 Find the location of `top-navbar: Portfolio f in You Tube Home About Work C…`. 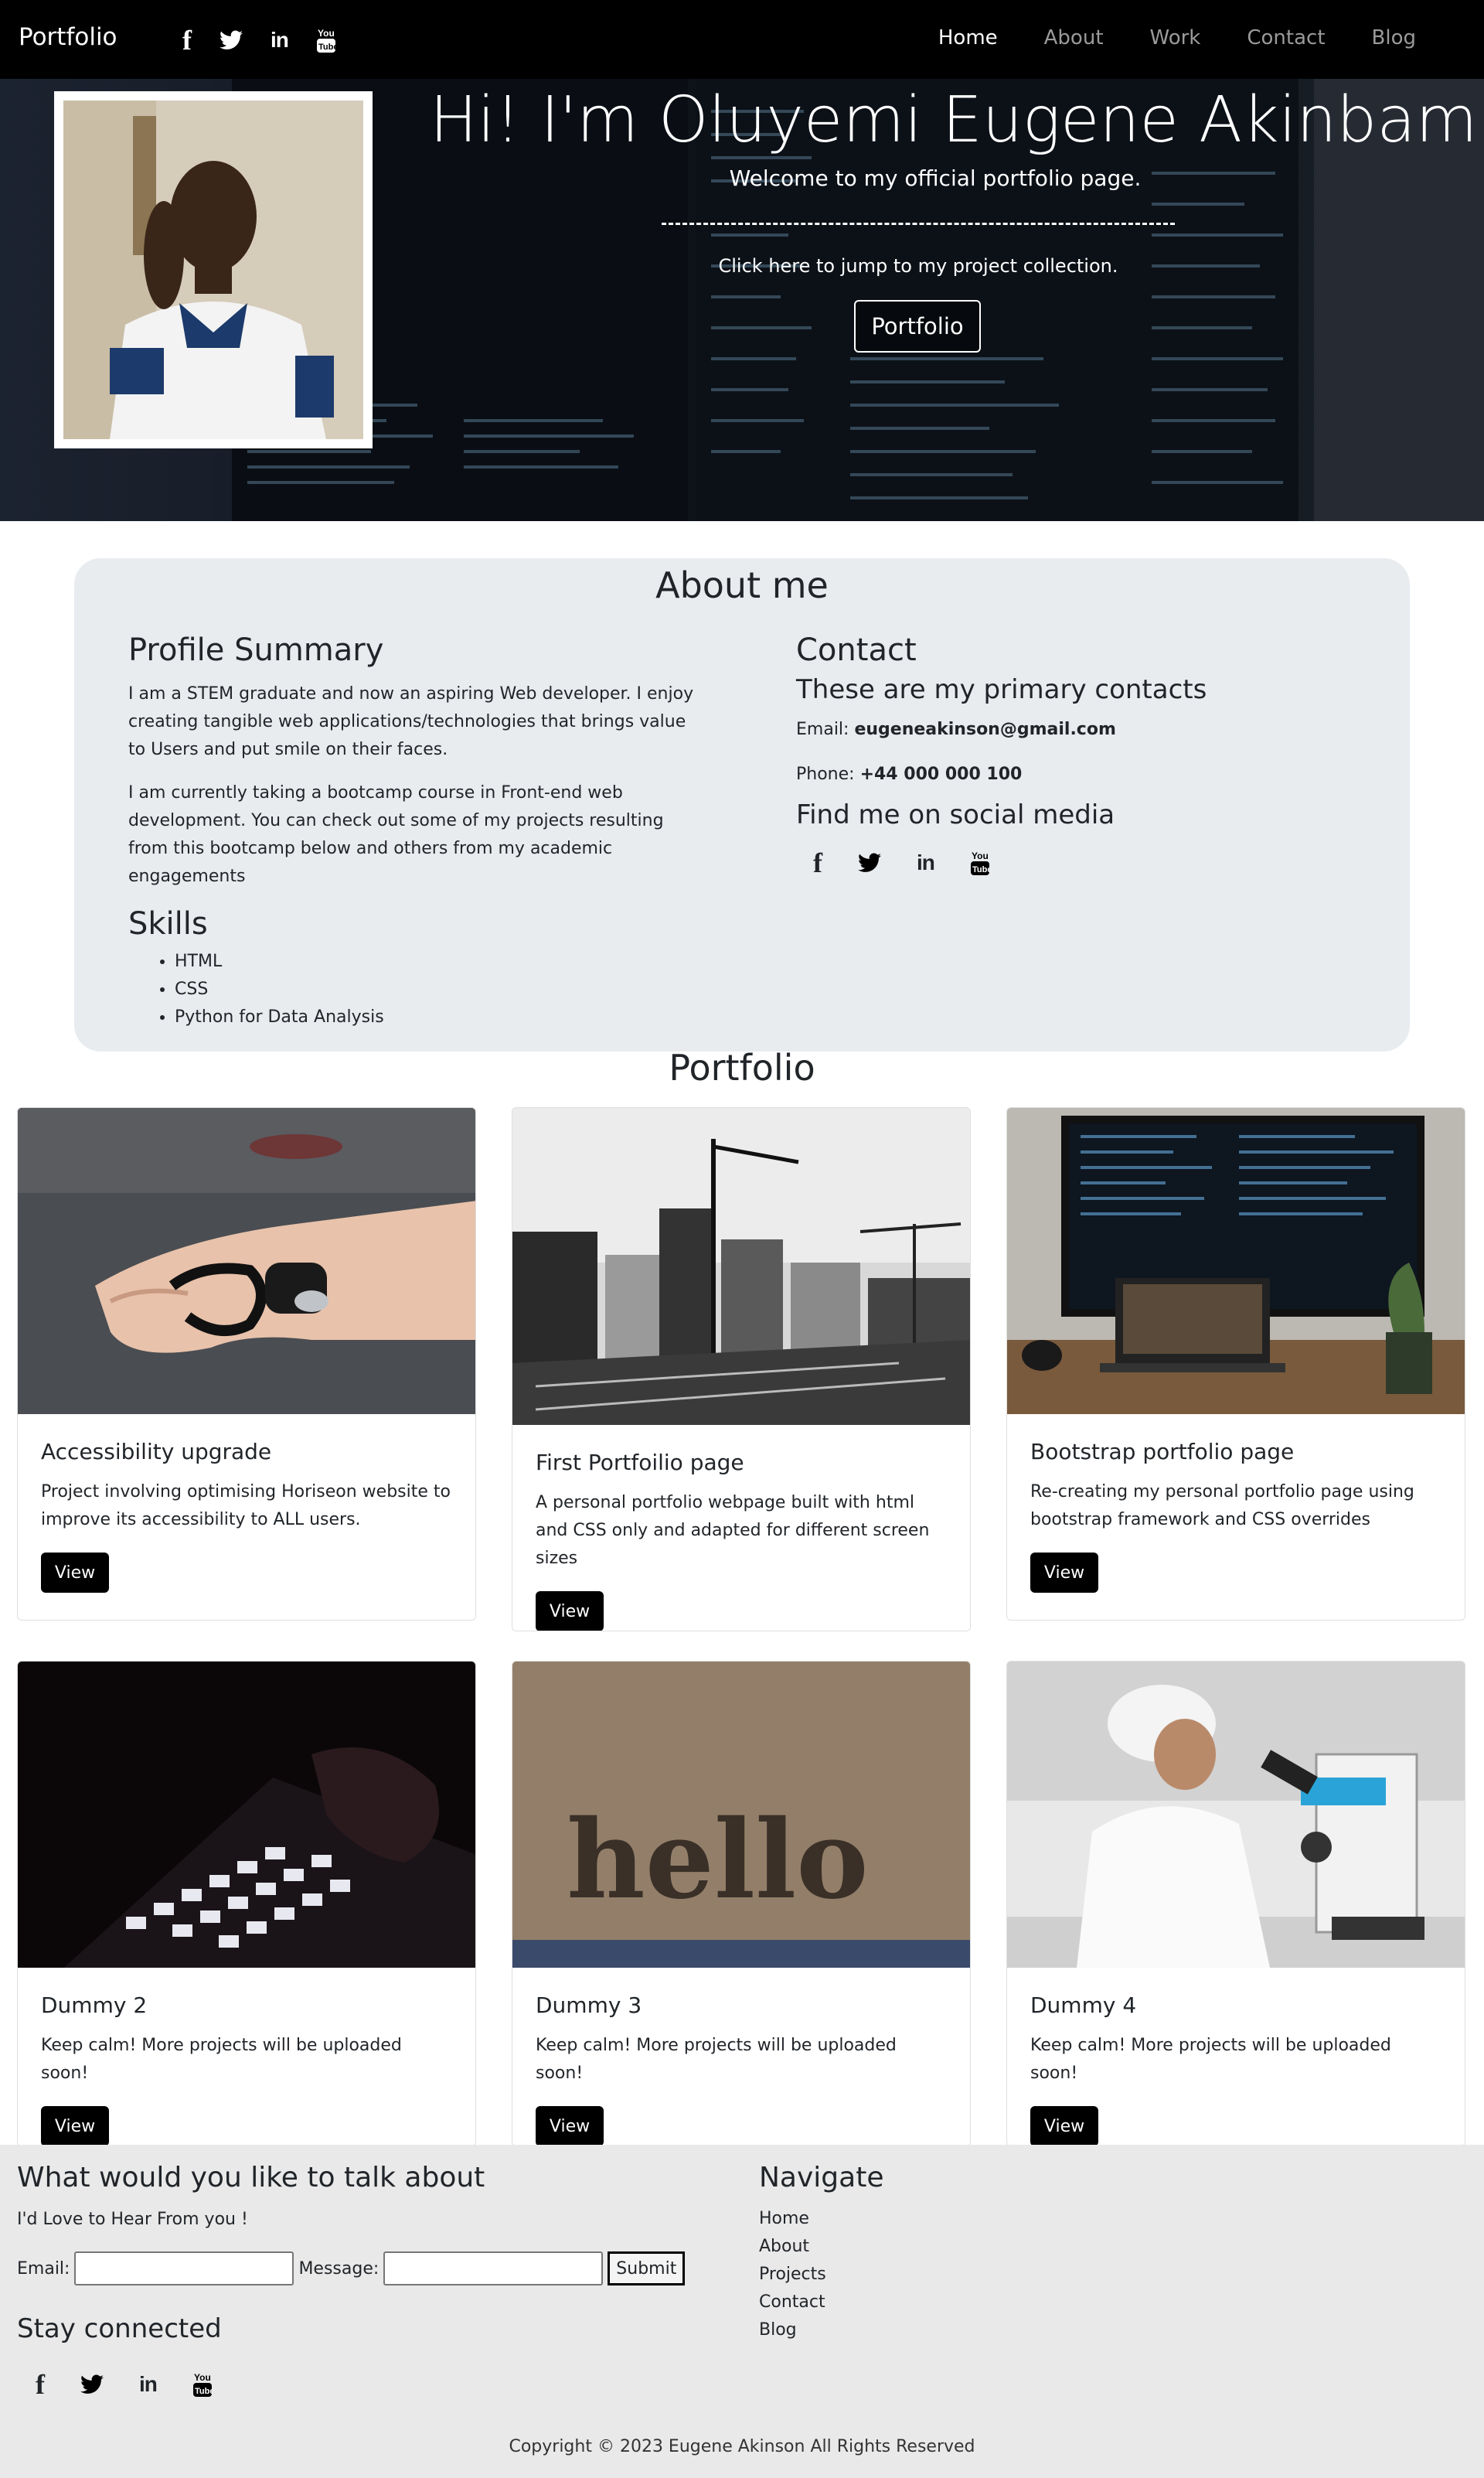

top-navbar: Portfolio f in You Tube Home About Work C… is located at coordinates (742, 39).